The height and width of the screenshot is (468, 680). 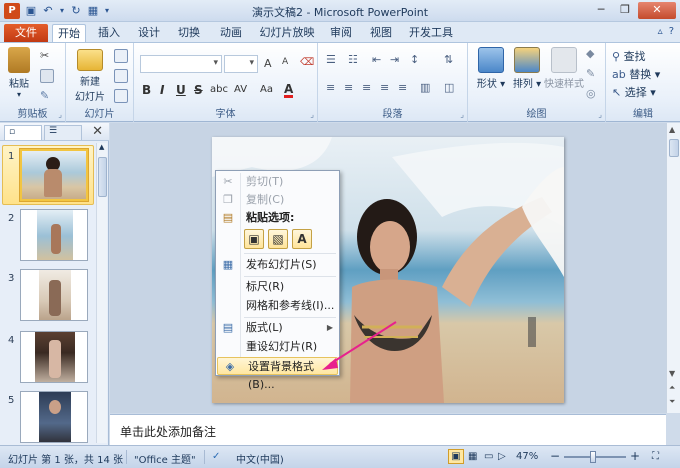 I want to click on menu-item-copy: ❐ 复制(C), so click(x=277, y=200).